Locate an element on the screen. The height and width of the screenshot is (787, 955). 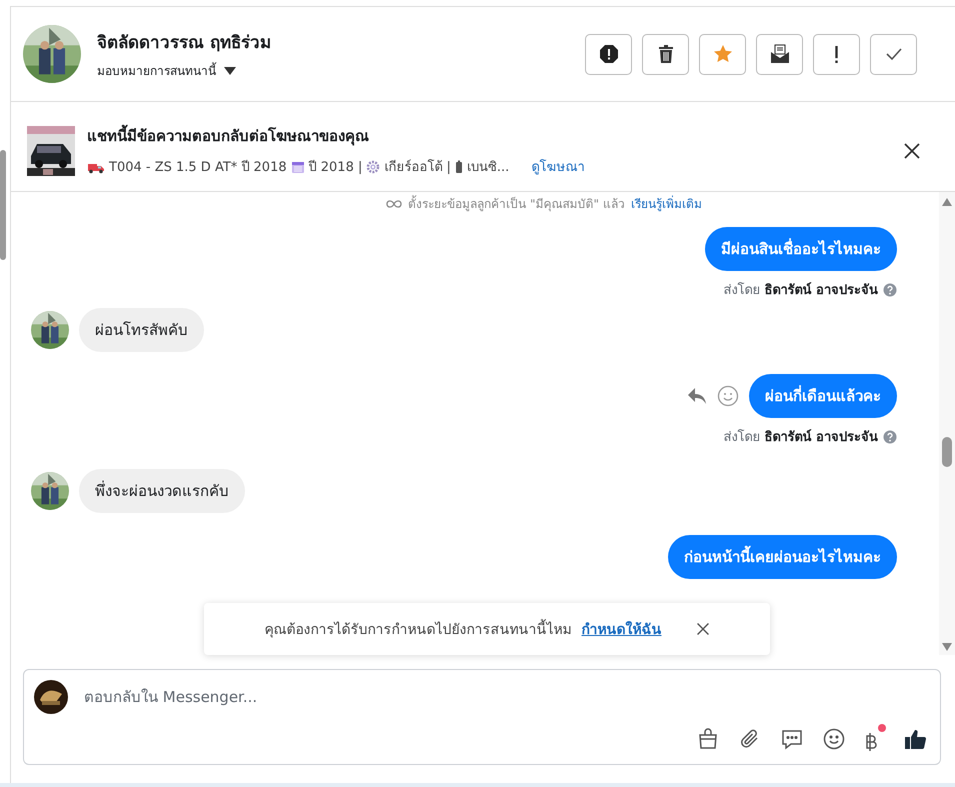
star-icon is located at coordinates (722, 54).